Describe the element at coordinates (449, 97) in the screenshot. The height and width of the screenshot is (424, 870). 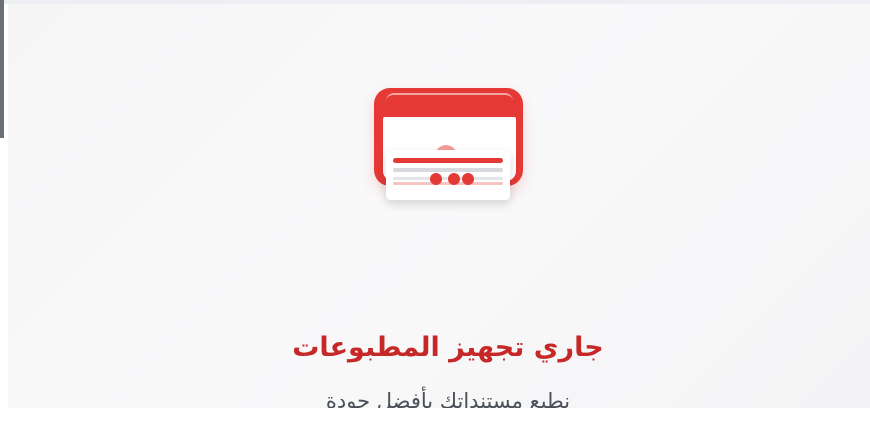
I see `printer-highlight` at that location.